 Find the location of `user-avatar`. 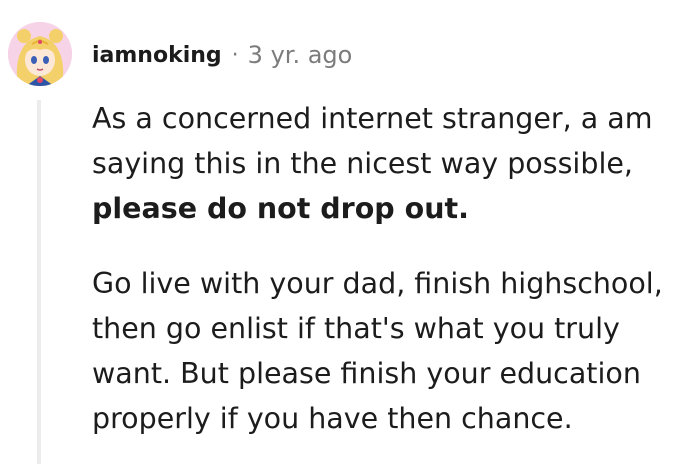

user-avatar is located at coordinates (40, 54).